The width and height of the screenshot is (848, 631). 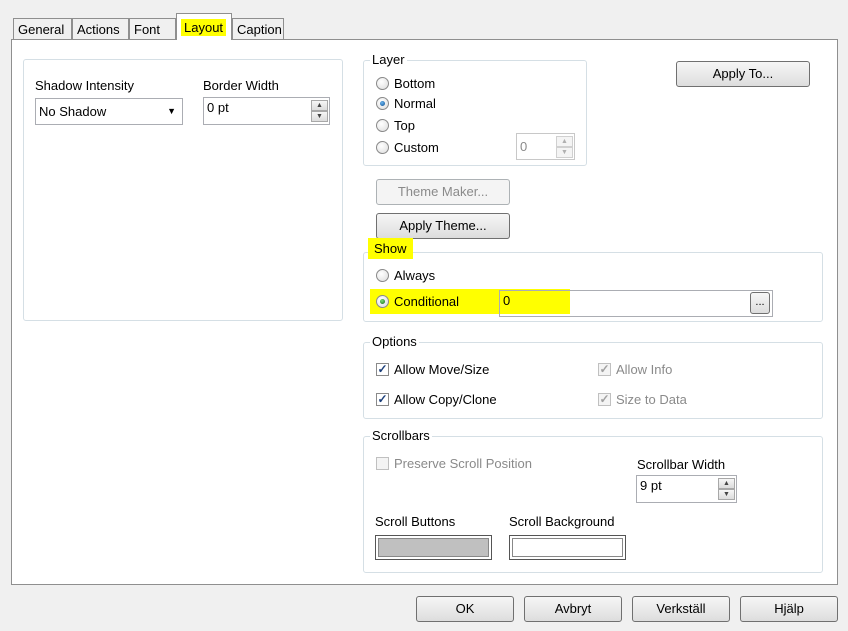 I want to click on scroll-buttons-swatch, so click(x=433, y=547).